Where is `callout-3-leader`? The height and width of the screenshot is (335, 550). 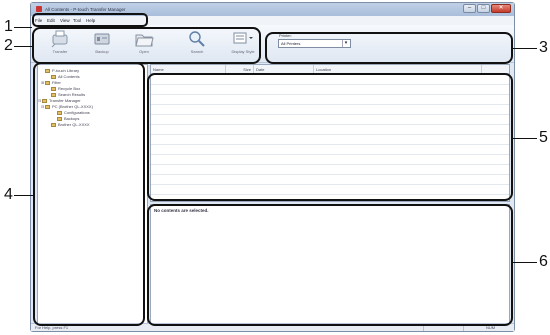
callout-3-leader is located at coordinates (525, 48).